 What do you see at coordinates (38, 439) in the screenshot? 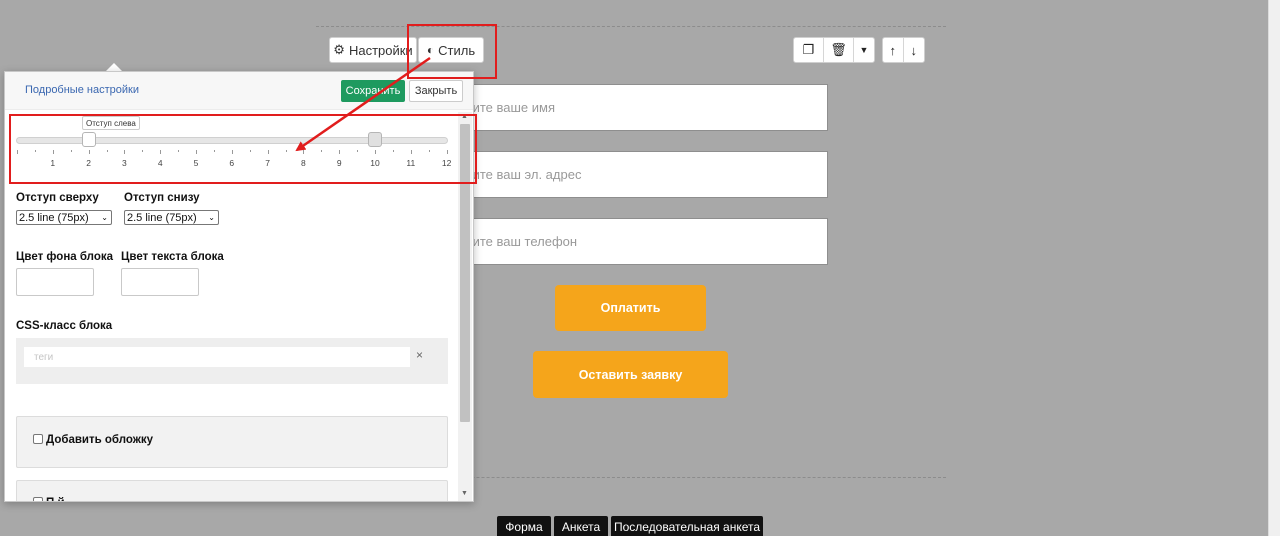
I see `add-cover-checkbox` at bounding box center [38, 439].